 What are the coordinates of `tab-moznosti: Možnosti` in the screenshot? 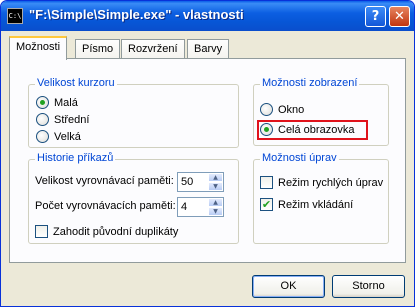 It's located at (38, 48).